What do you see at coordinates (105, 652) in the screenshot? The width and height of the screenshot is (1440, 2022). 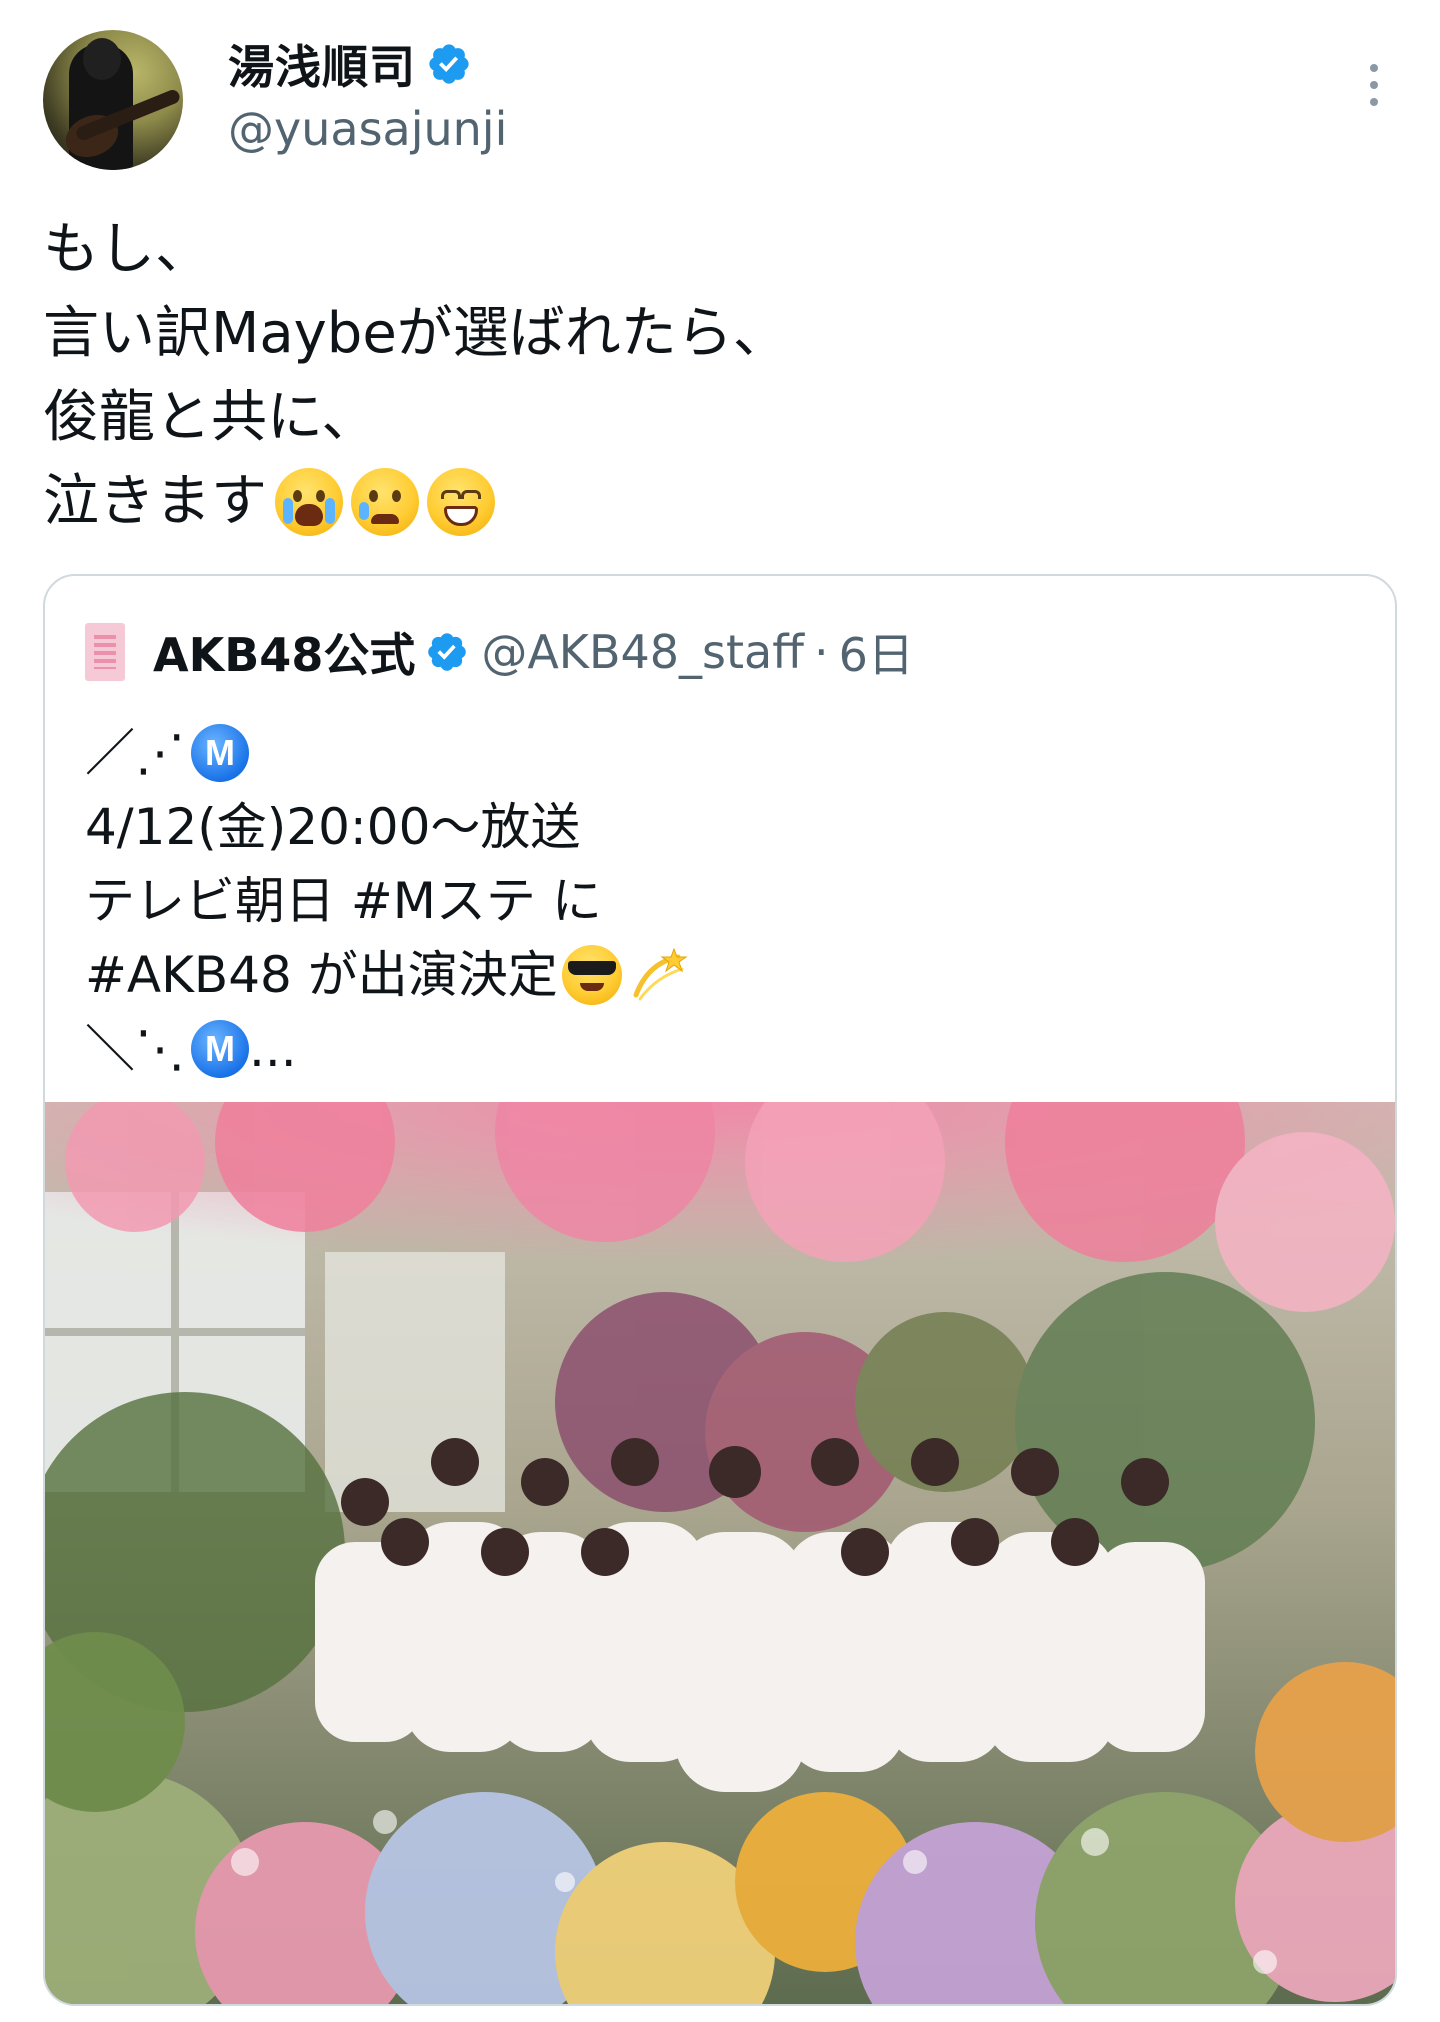 I see `akb48-logo-icon` at bounding box center [105, 652].